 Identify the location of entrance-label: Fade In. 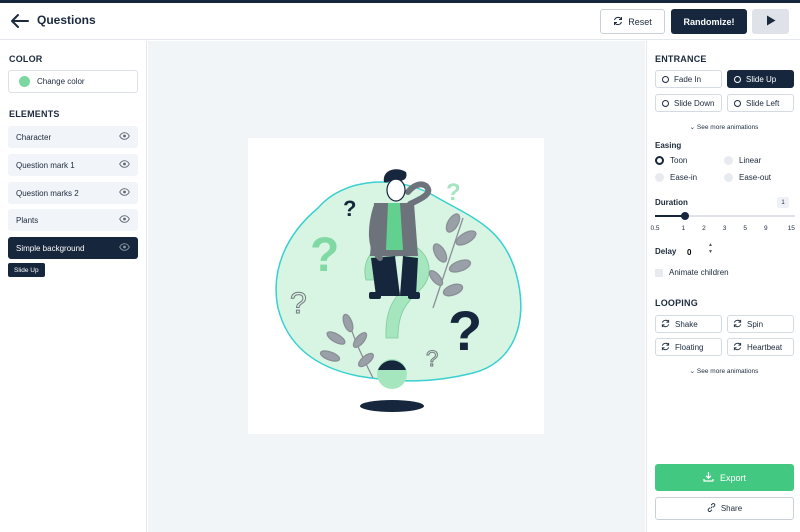
(688, 79).